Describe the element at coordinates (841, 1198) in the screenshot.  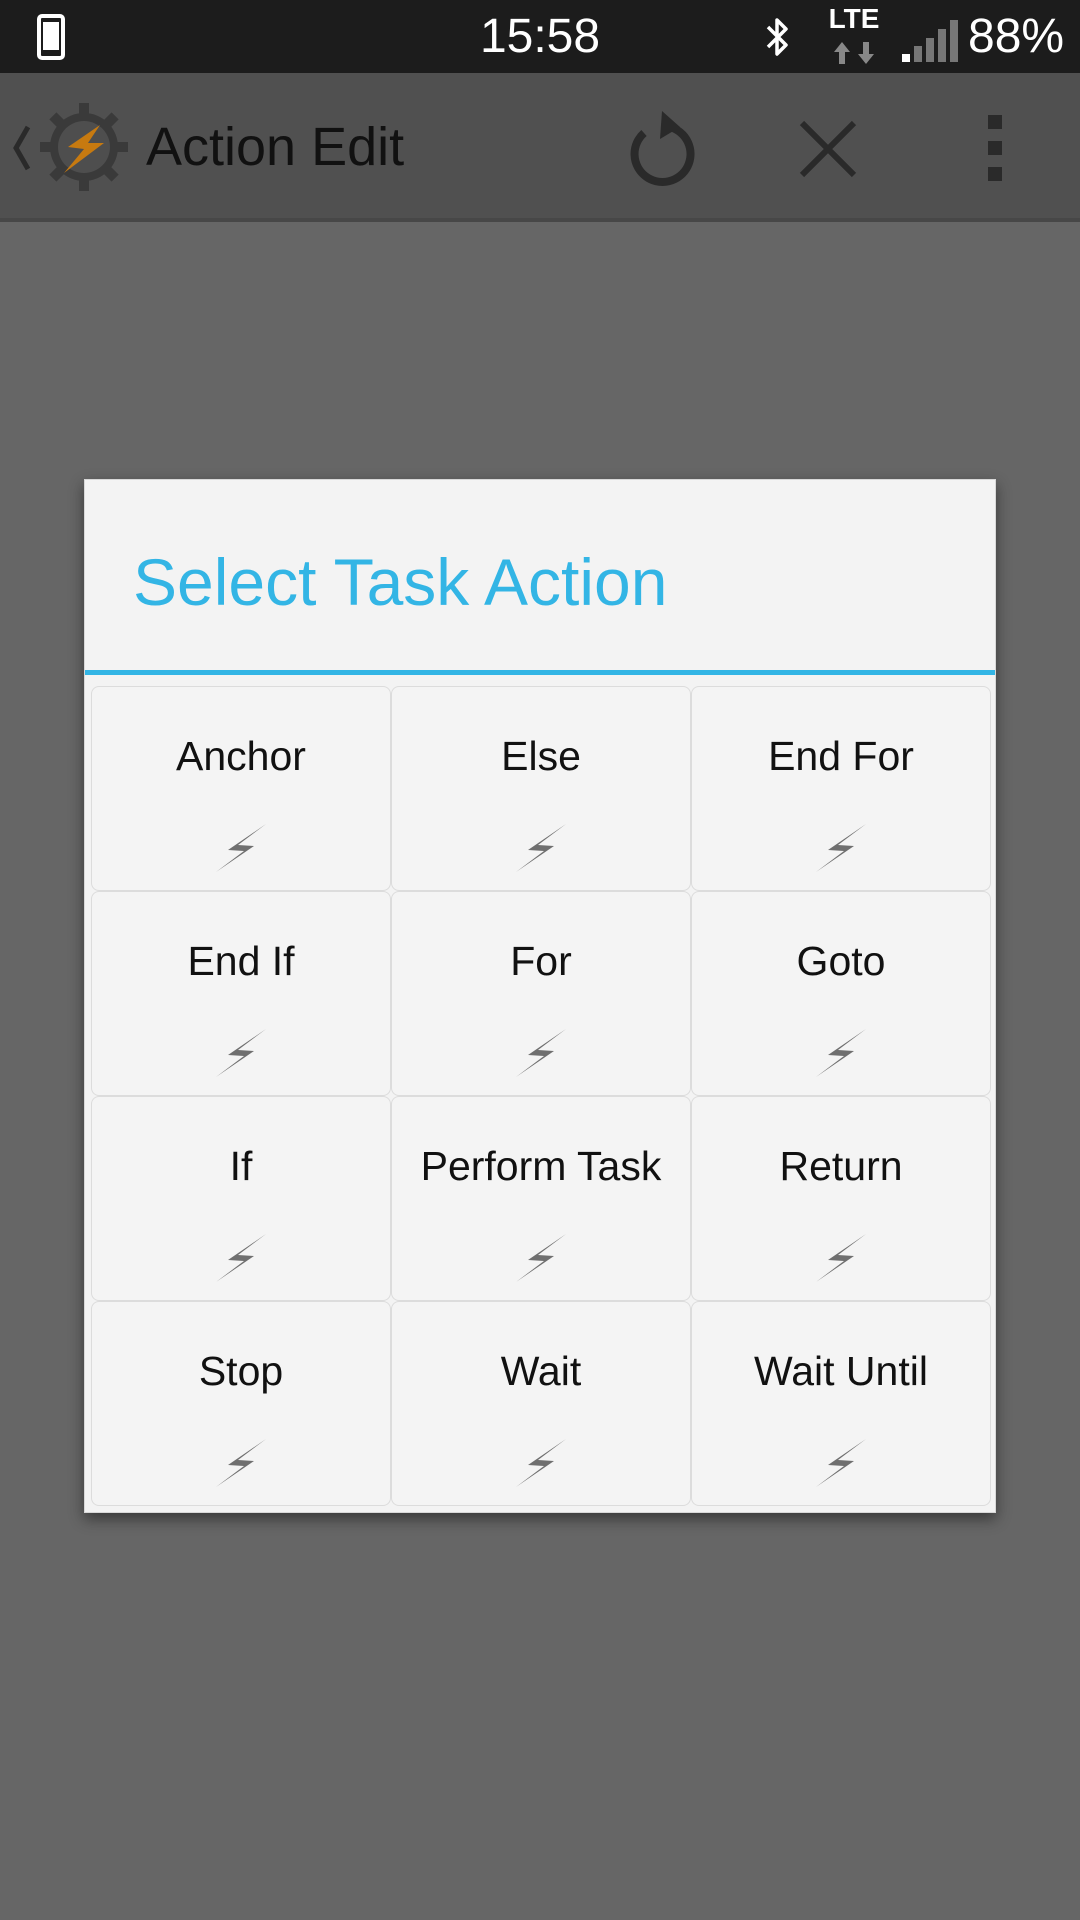
I see `action-item-return: Return` at that location.